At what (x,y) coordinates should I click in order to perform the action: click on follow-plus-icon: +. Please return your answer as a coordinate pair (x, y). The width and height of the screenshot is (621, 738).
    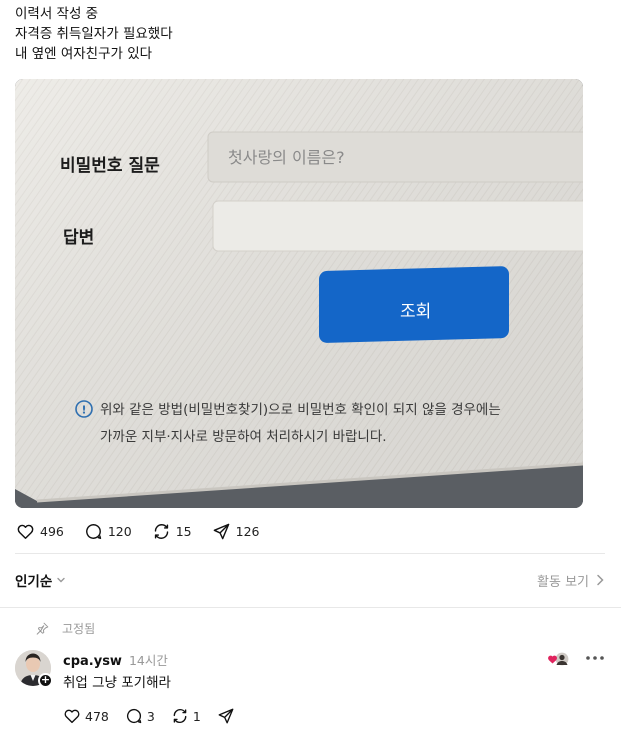
    Looking at the image, I should click on (45, 680).